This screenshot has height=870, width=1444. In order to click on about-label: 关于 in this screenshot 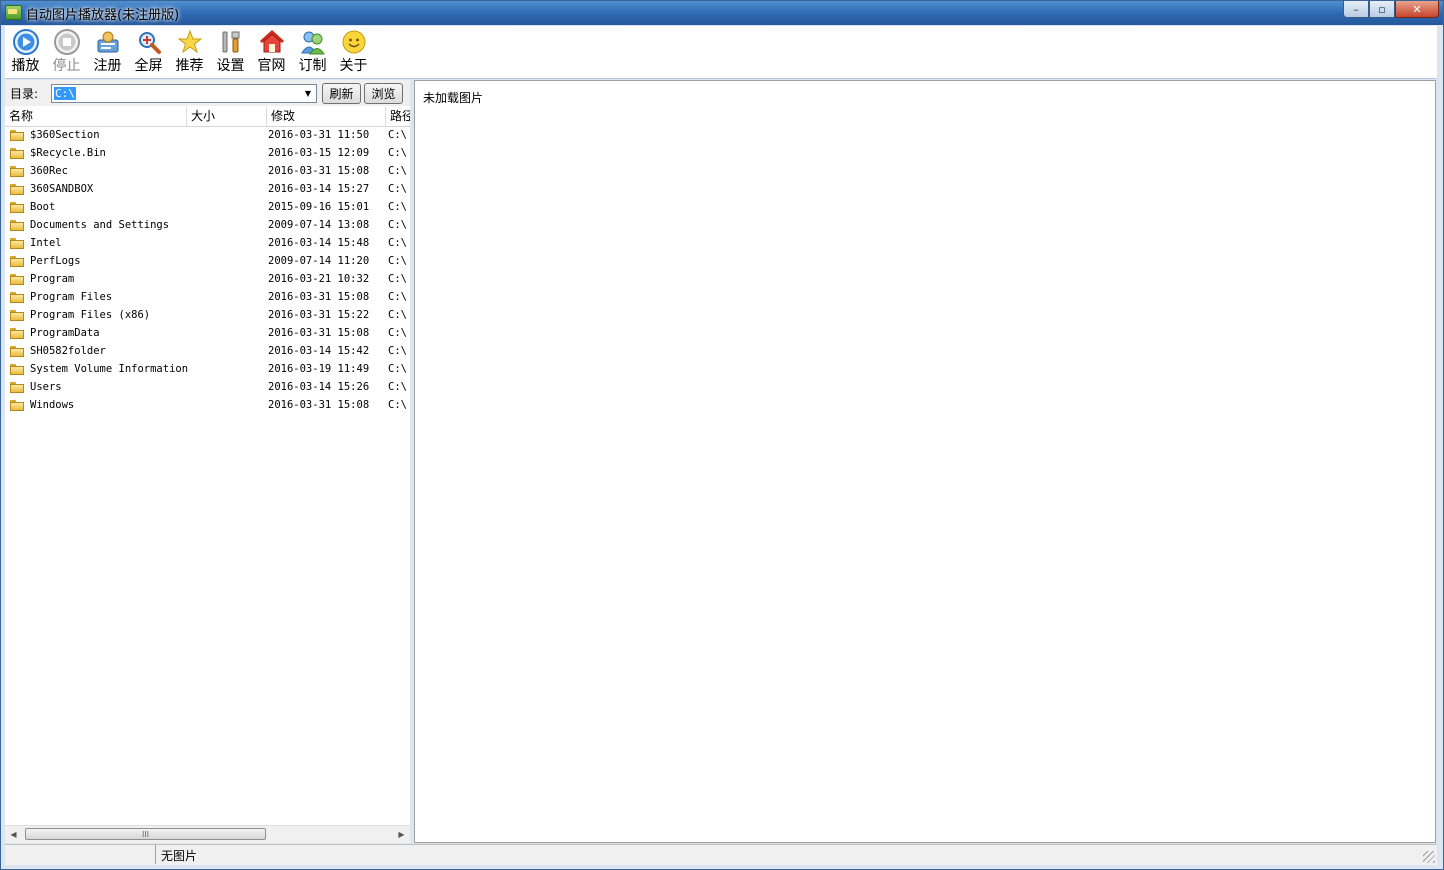, I will do `click(353, 66)`.